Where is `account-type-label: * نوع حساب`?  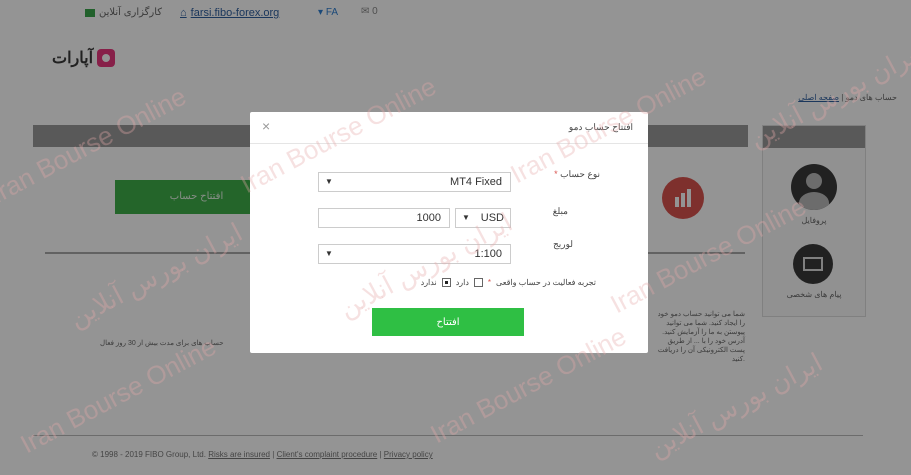 account-type-label: * نوع حساب is located at coordinates (577, 174).